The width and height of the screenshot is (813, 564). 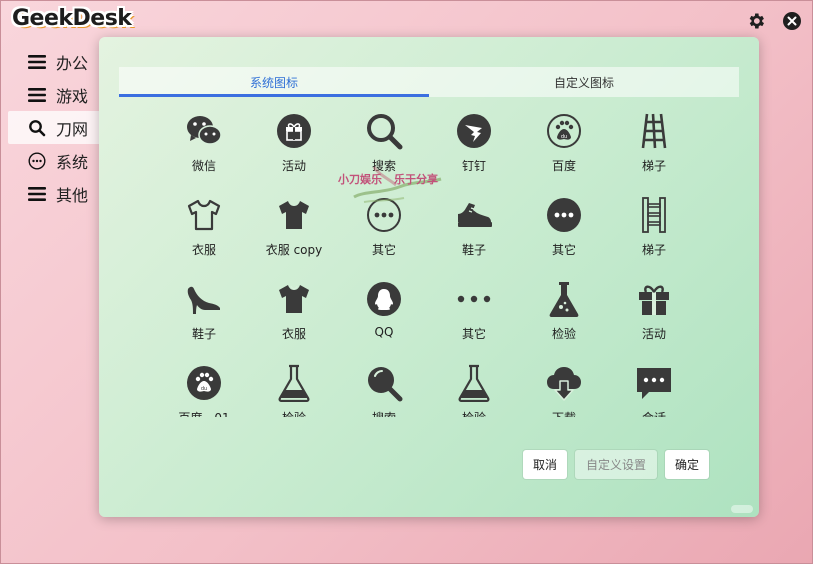 I want to click on icon-option-baidu-01: du 百度 - 01, so click(x=204, y=388).